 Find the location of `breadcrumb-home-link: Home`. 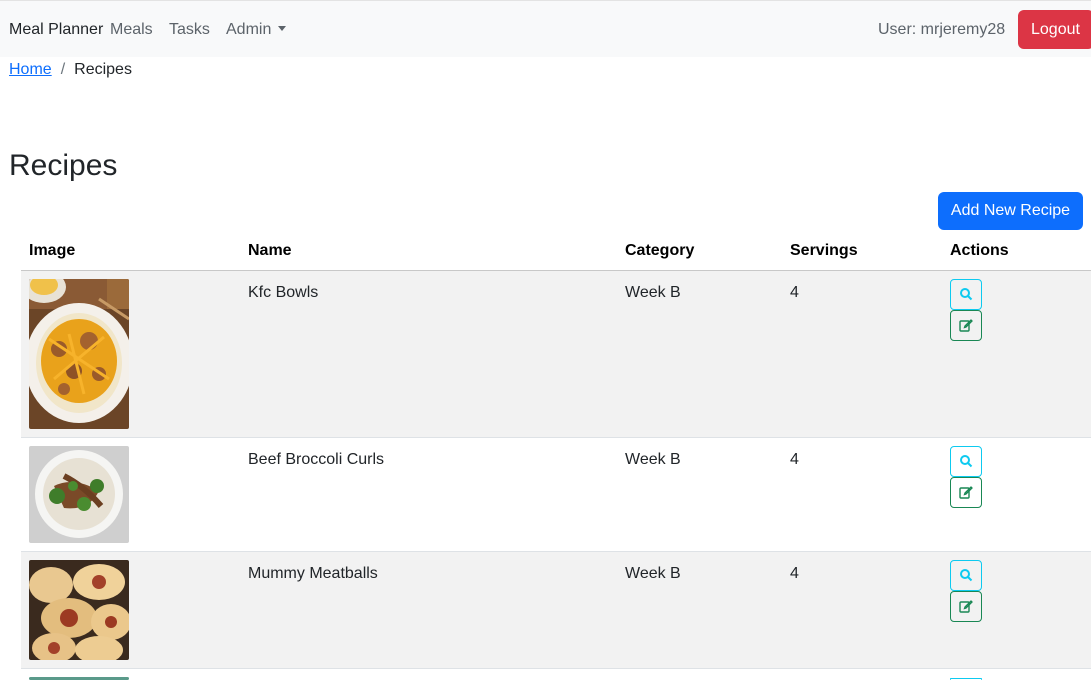

breadcrumb-home-link: Home is located at coordinates (30, 69).